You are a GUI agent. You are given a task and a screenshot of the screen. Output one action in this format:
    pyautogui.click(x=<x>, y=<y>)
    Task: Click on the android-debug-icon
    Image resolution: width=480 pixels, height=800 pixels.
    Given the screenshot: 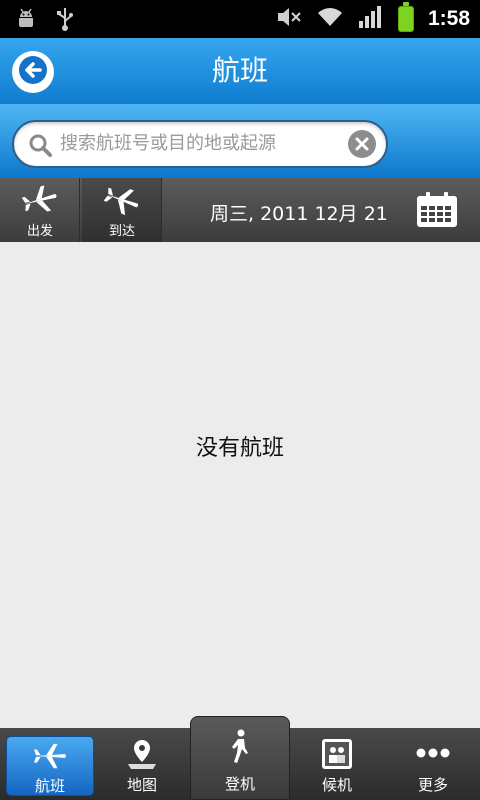 What is the action you would take?
    pyautogui.click(x=26, y=21)
    